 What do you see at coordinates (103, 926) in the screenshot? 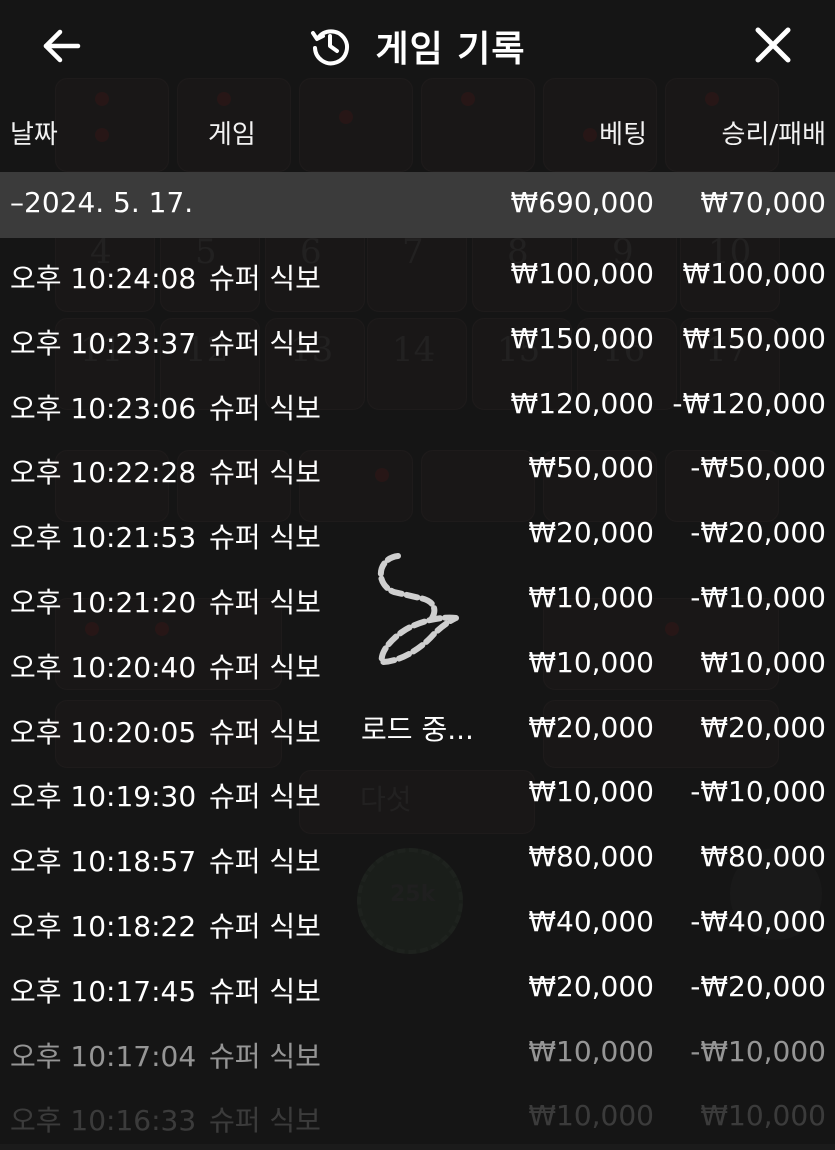
I see `record-time: 오후 10:18:22` at bounding box center [103, 926].